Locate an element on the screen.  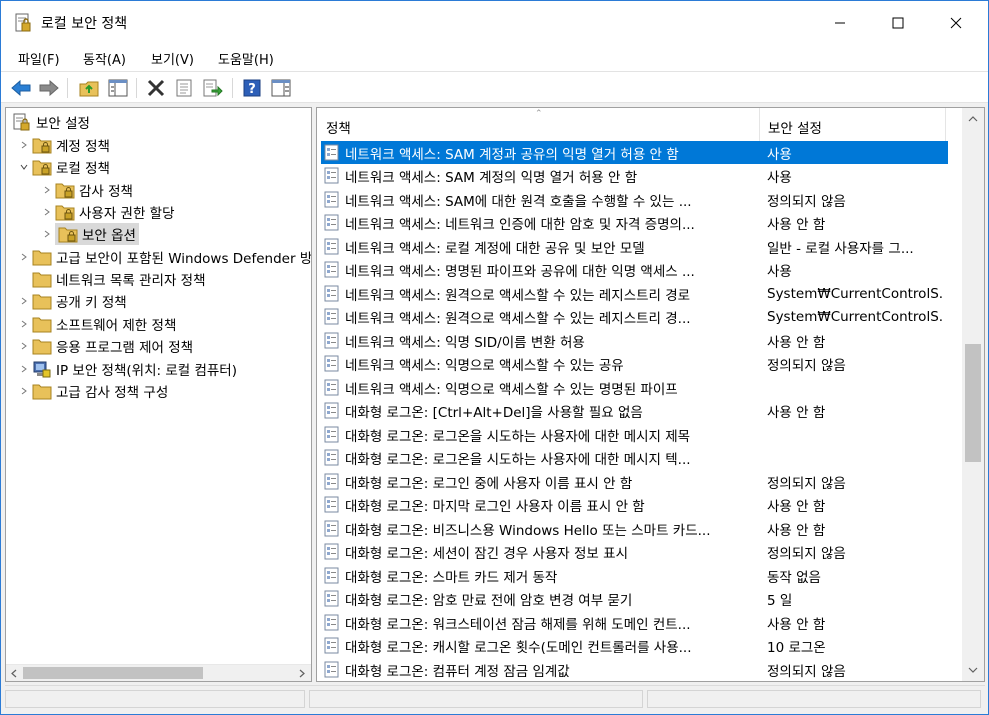
security-policy-app-icon is located at coordinates (23, 22).